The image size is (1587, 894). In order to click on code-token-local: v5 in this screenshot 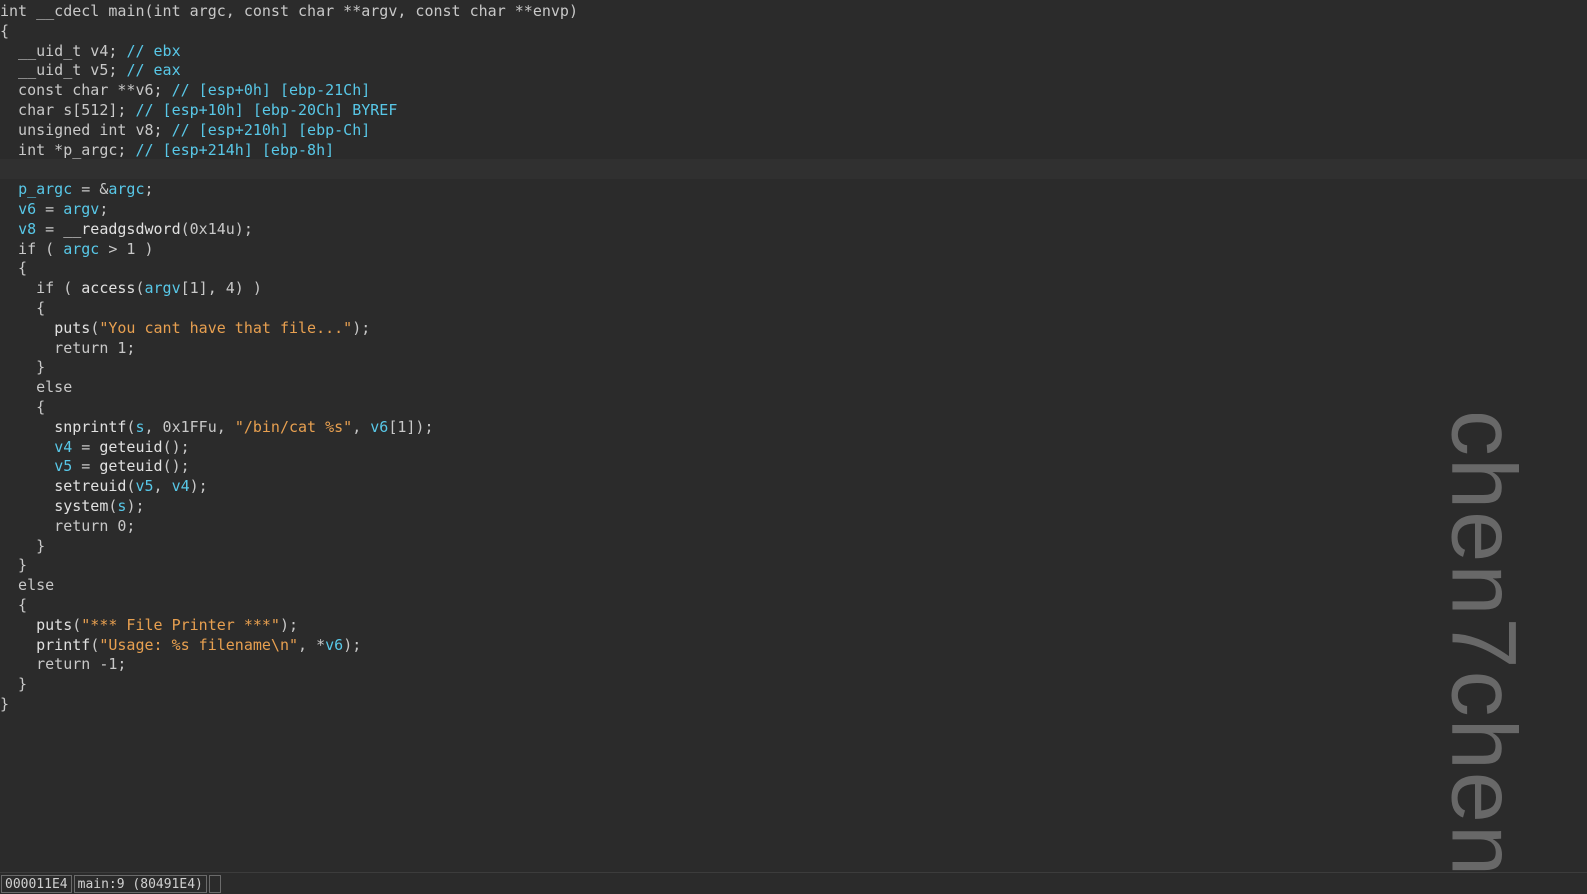, I will do `click(144, 486)`.